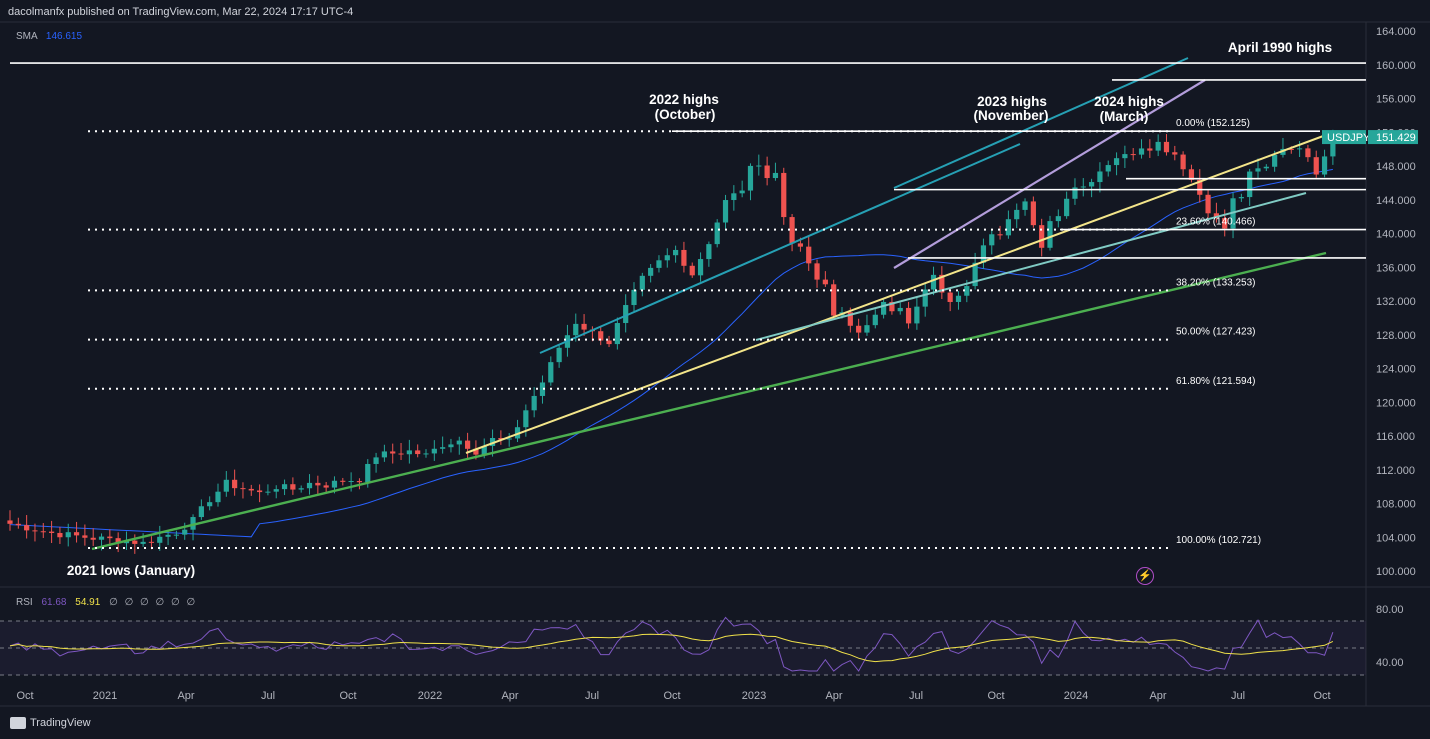  I want to click on x-tick-label: 2022, so click(430, 696).